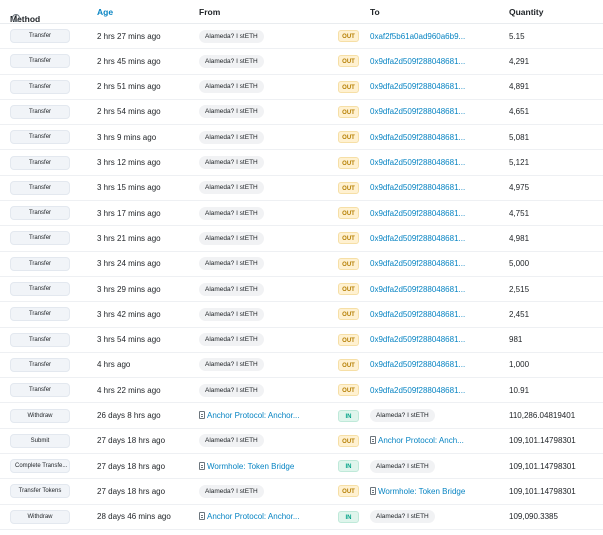  What do you see at coordinates (542, 415) in the screenshot?
I see `quantity-cell: 110,286.04819401` at bounding box center [542, 415].